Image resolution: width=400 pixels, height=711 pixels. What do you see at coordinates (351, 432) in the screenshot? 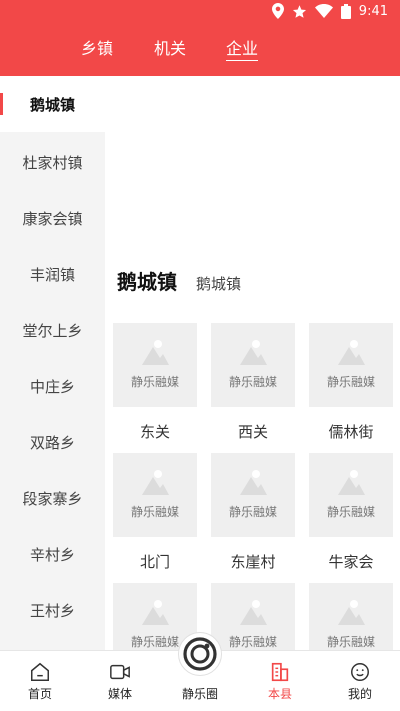
I see `card-label: 儒林街` at bounding box center [351, 432].